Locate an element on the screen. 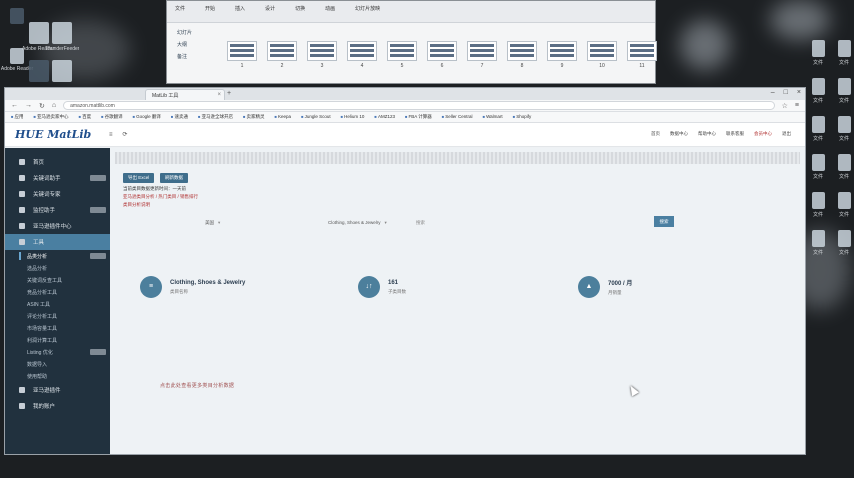 The width and height of the screenshot is (854, 478). topnav-link: 联系客服 is located at coordinates (735, 134).